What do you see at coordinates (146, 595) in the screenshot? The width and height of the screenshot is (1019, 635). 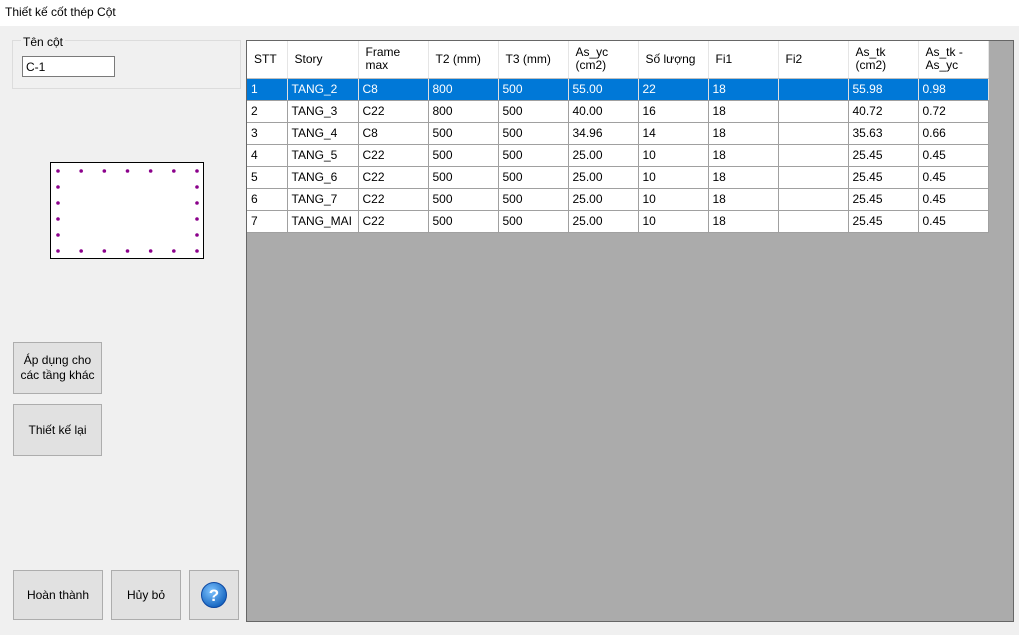 I see `cancel-button: Hủy bỏ` at bounding box center [146, 595].